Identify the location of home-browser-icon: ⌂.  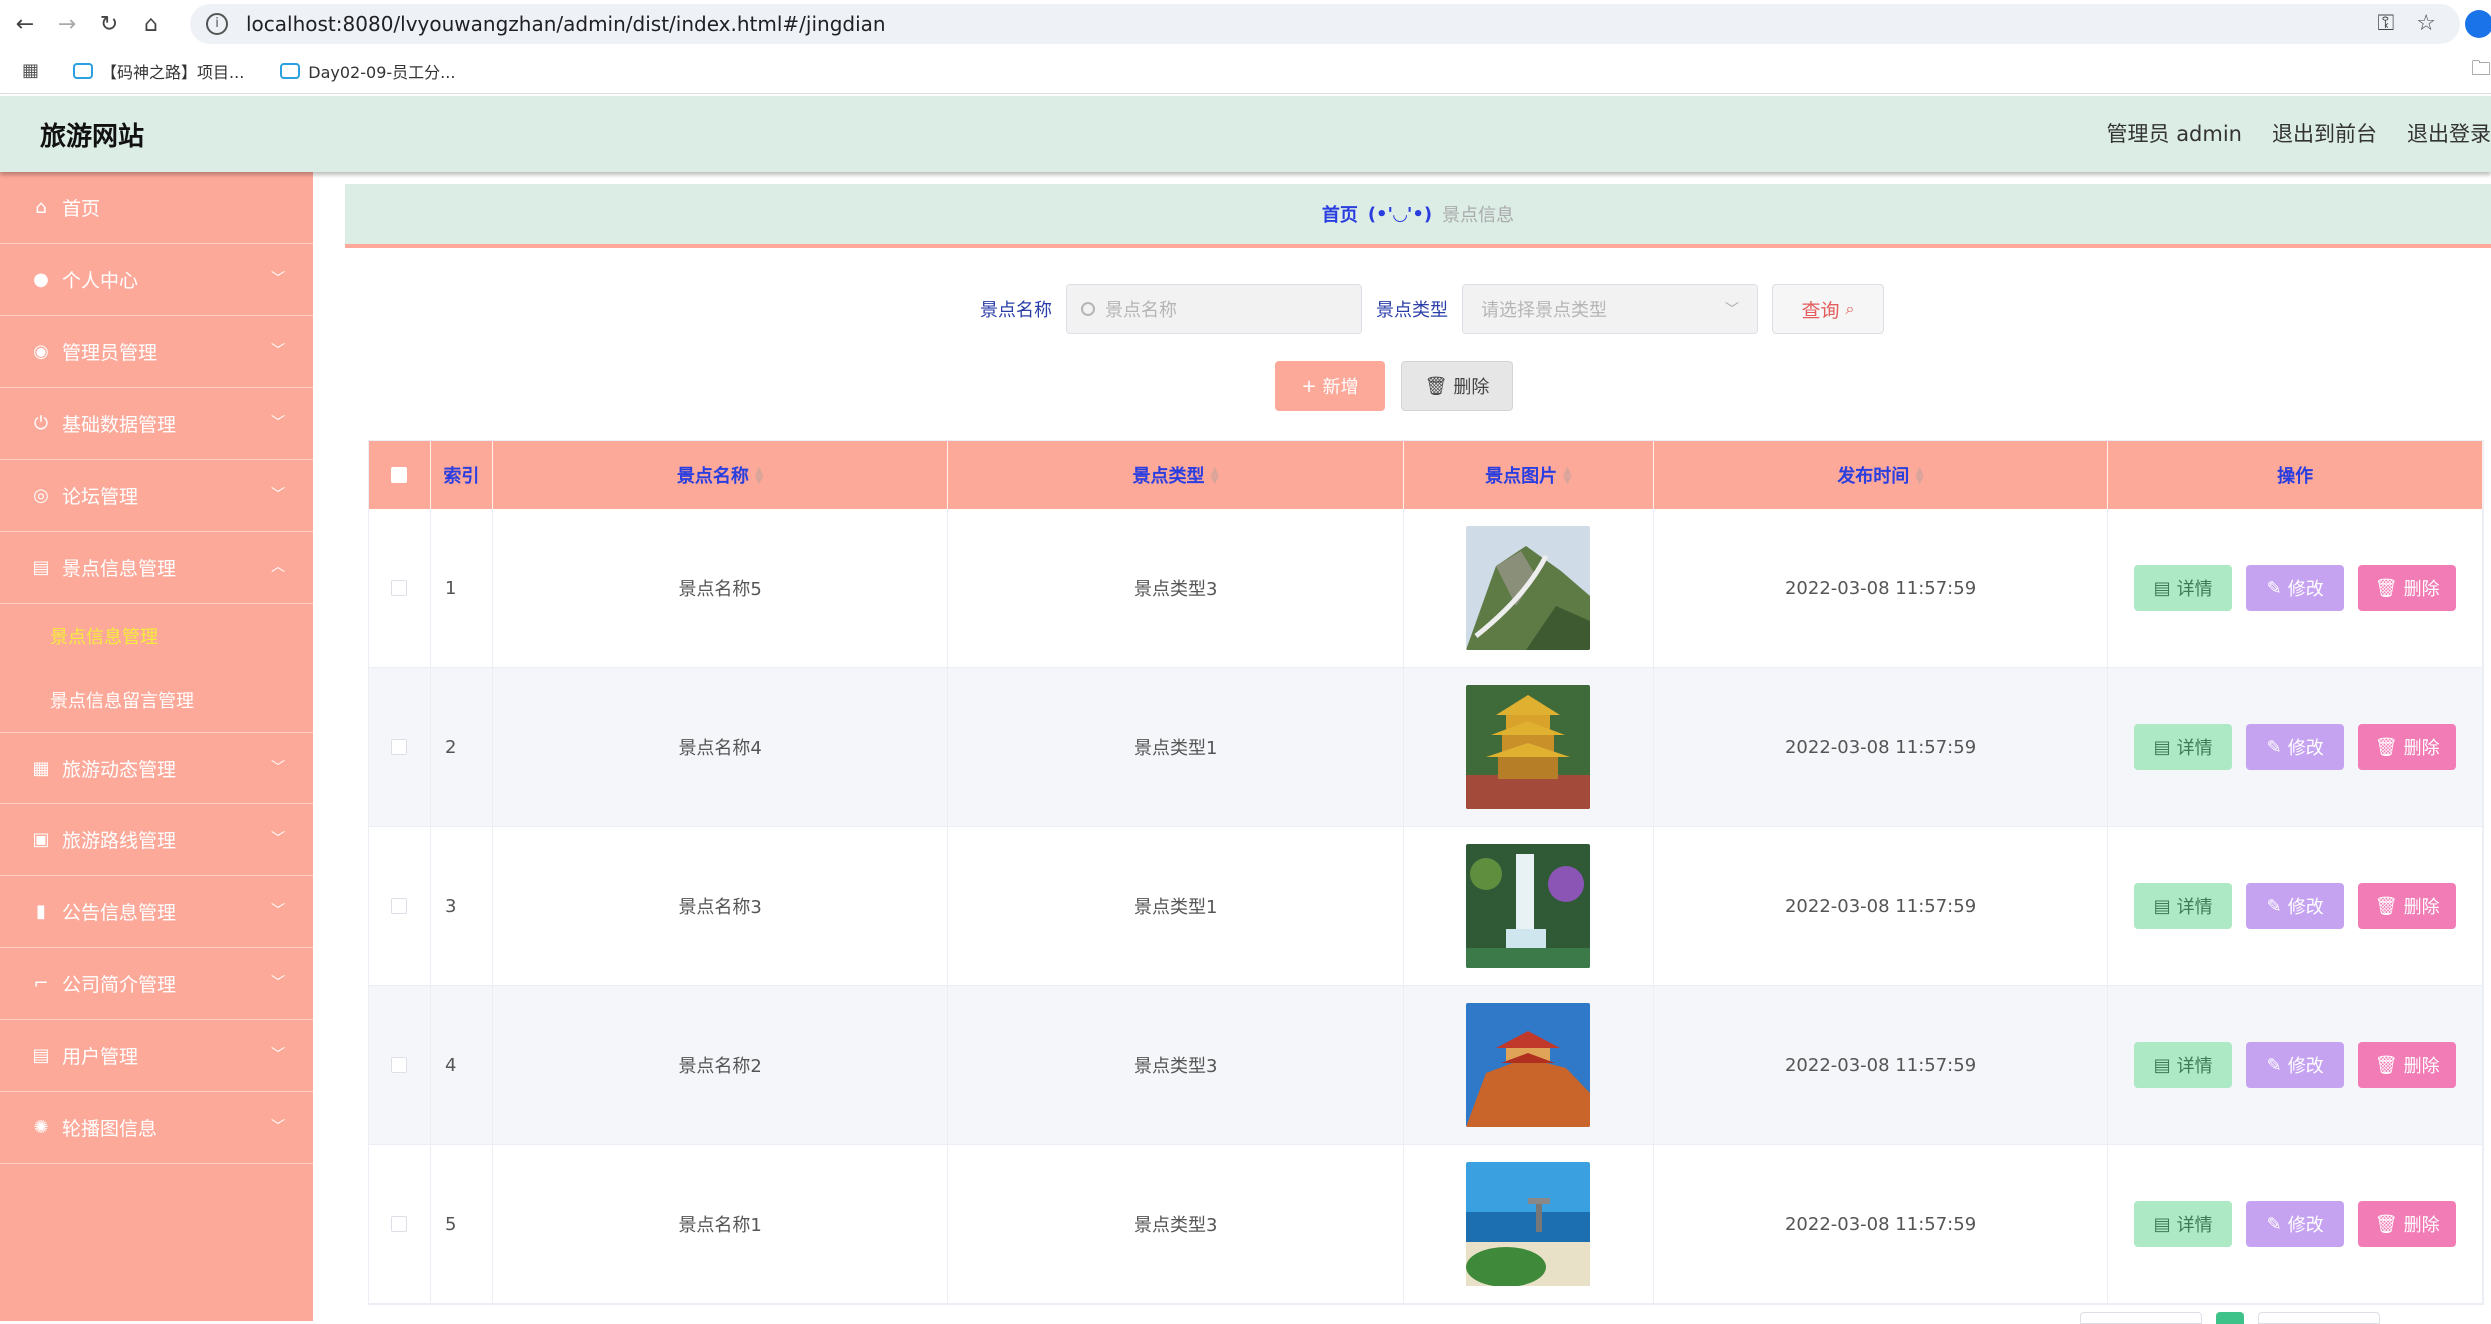
(151, 24).